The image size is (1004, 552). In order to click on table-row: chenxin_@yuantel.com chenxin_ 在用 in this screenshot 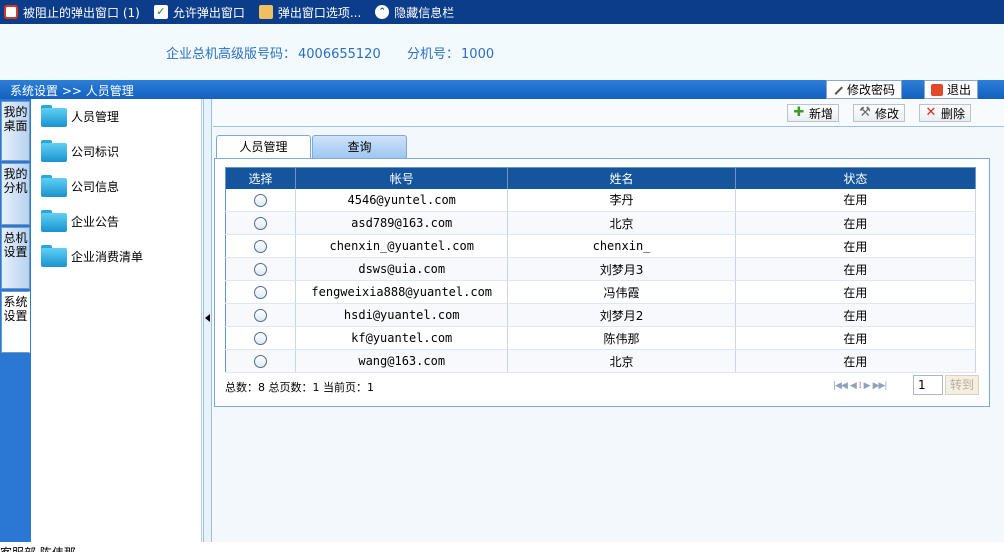, I will do `click(601, 246)`.